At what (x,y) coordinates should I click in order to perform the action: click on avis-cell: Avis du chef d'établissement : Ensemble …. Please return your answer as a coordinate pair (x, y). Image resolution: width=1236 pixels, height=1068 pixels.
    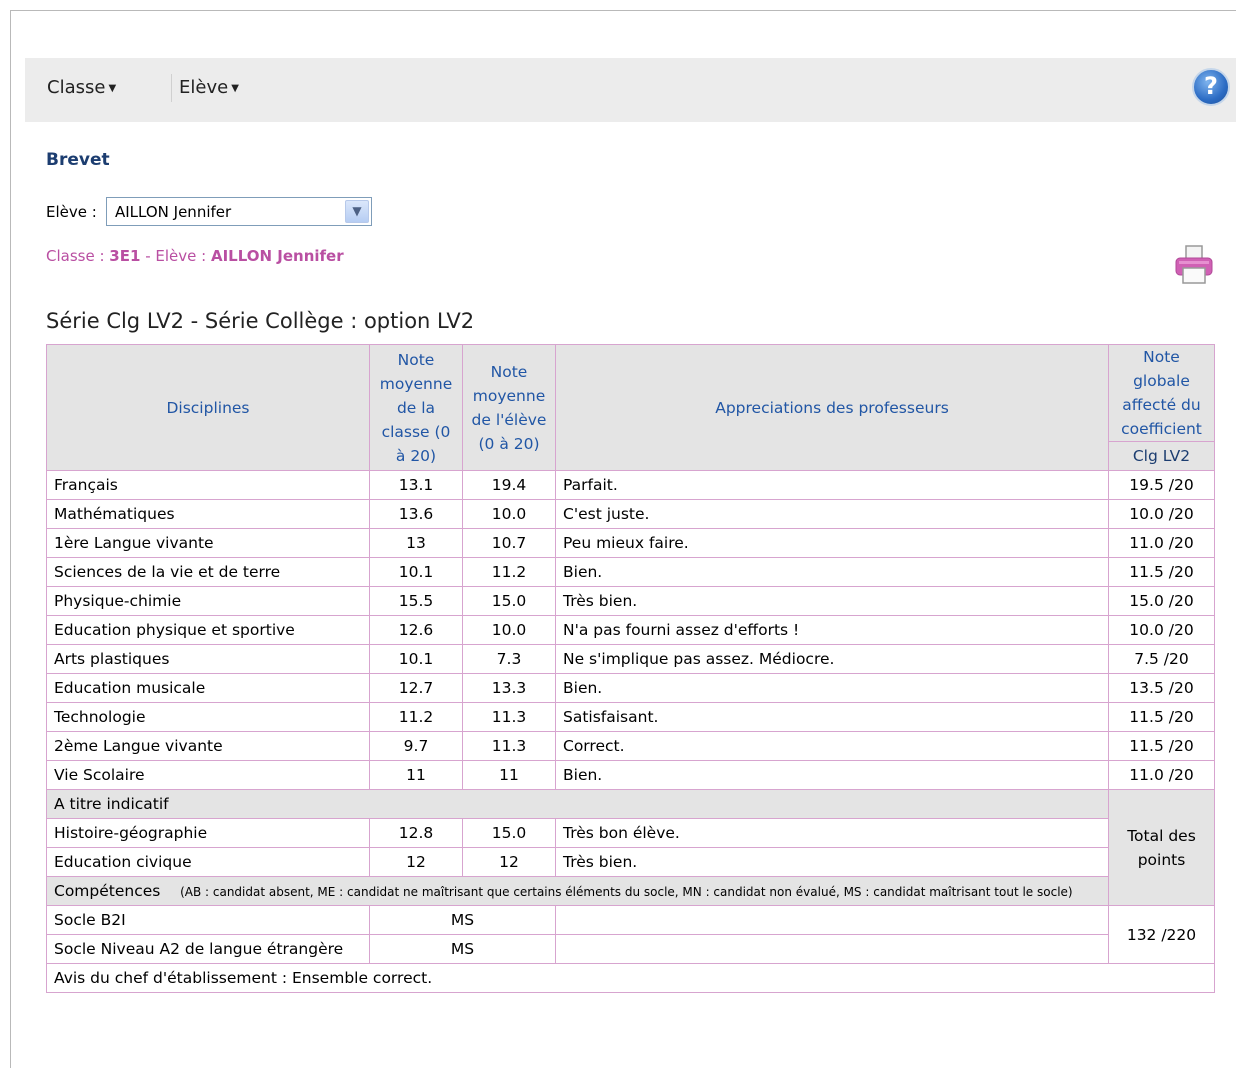
    Looking at the image, I should click on (630, 978).